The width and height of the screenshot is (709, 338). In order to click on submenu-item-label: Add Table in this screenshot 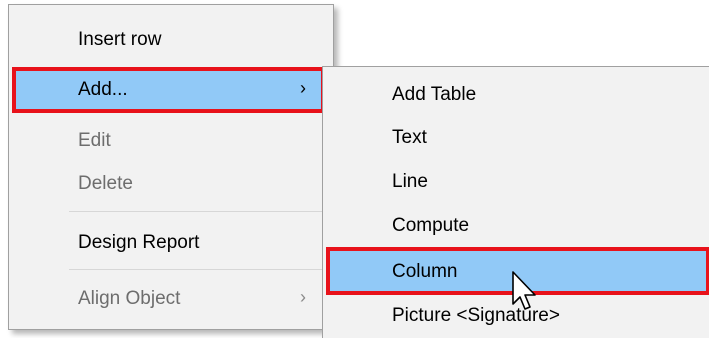, I will do `click(434, 94)`.